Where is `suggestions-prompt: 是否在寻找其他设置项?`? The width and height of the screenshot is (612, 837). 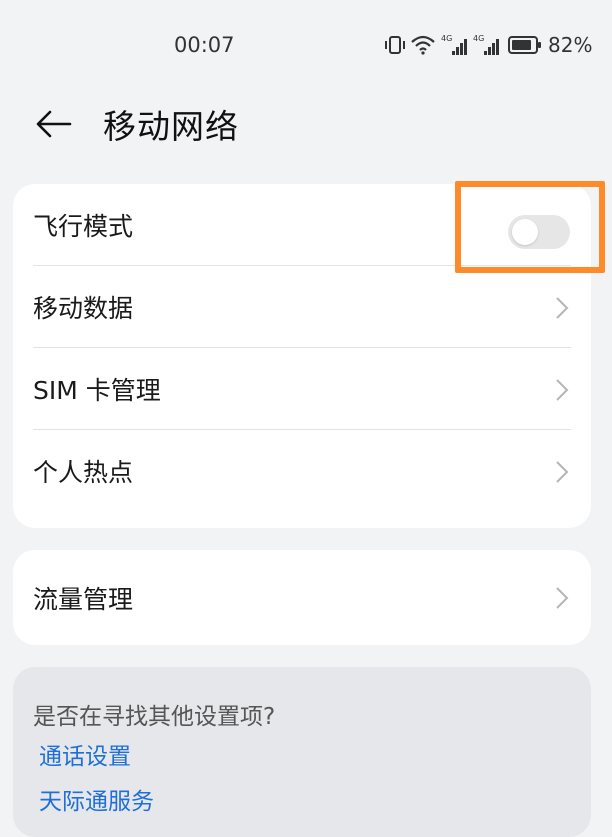 suggestions-prompt: 是否在寻找其他设置项? is located at coordinates (154, 717).